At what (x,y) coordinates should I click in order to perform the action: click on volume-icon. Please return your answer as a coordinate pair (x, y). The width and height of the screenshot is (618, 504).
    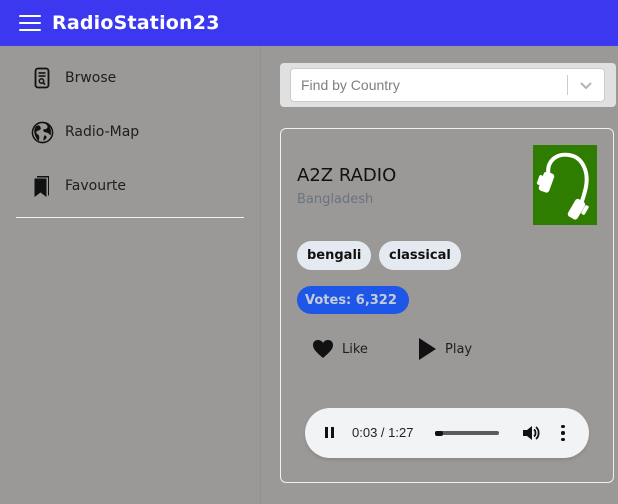
    Looking at the image, I should click on (531, 433).